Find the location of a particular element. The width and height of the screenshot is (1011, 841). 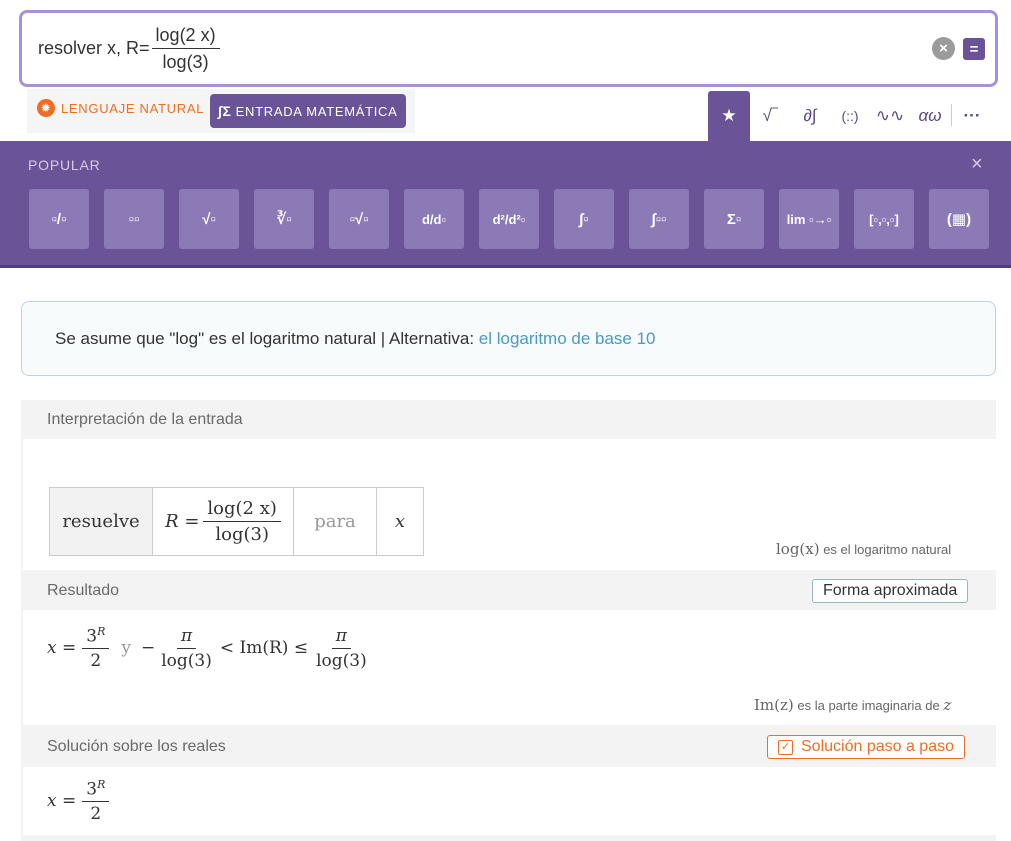

sum-icon: Σ▫ is located at coordinates (734, 219).